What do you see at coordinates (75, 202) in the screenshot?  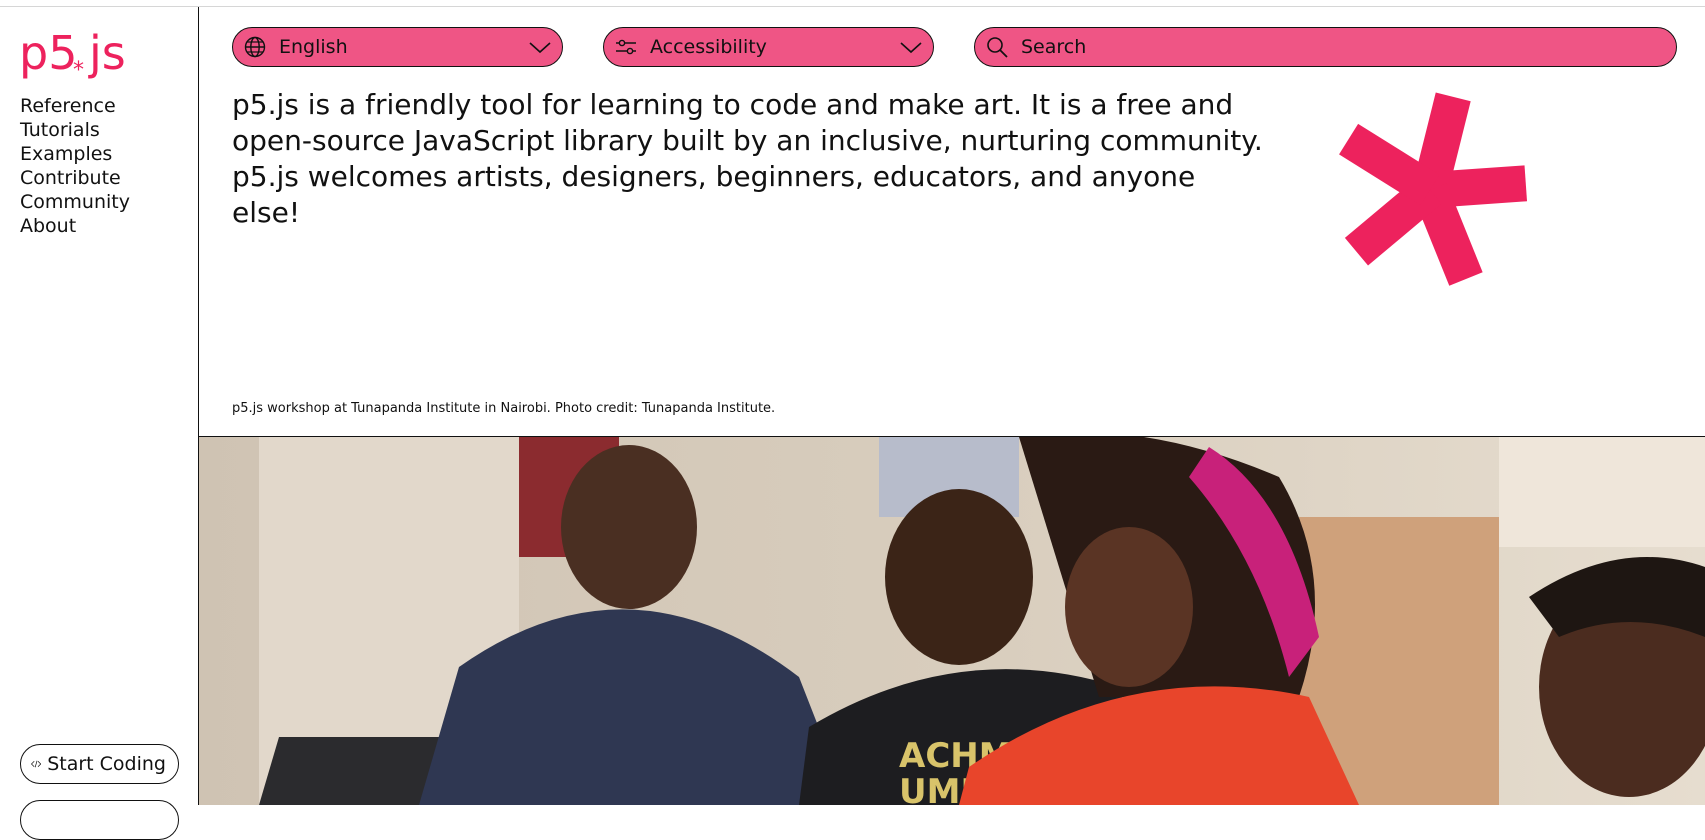 I see `nav-item-community: Community` at bounding box center [75, 202].